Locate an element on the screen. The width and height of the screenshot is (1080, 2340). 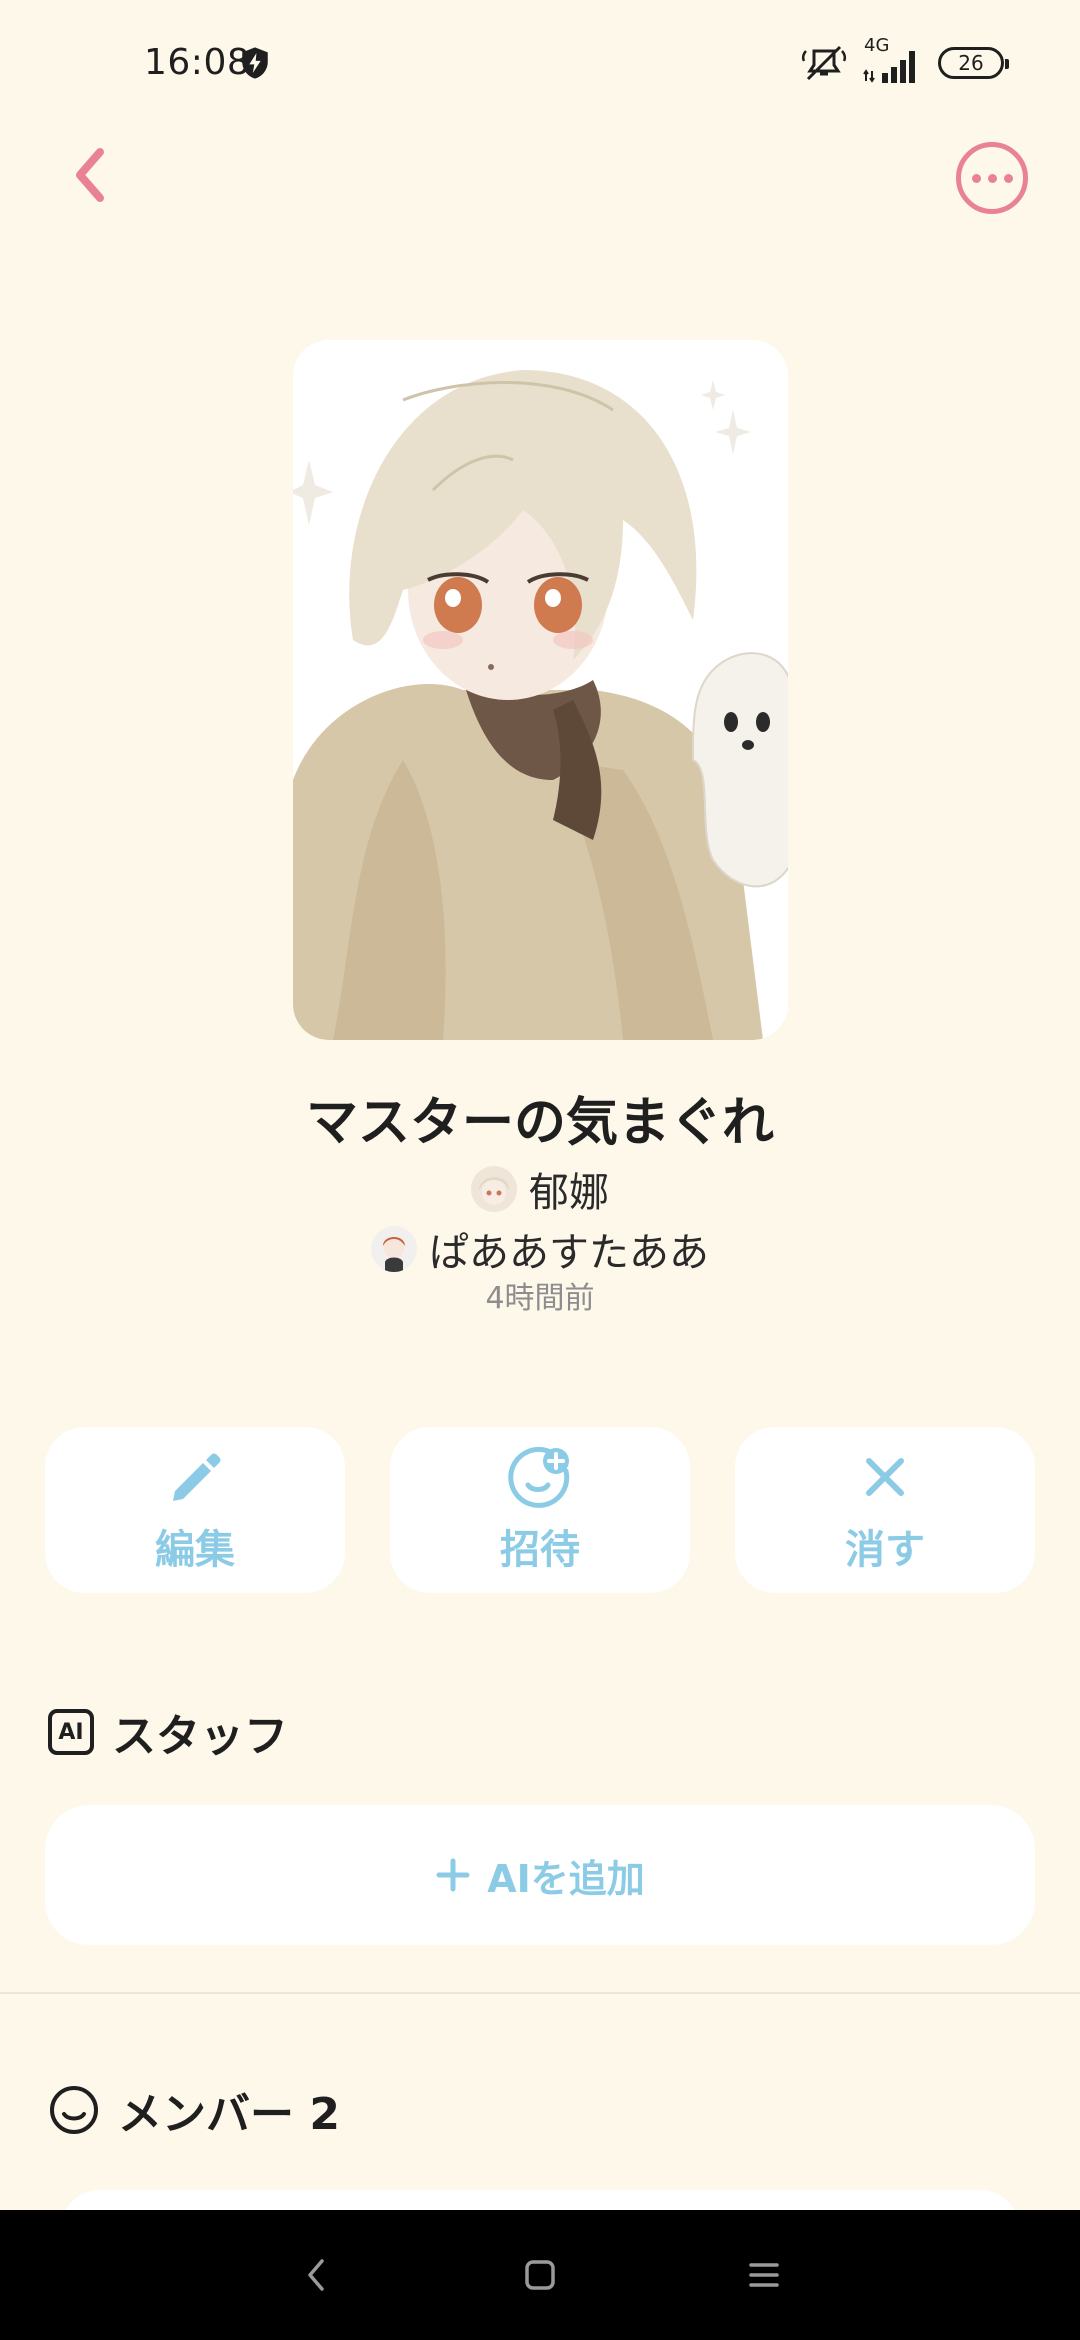
mute-icon is located at coordinates (824, 63).